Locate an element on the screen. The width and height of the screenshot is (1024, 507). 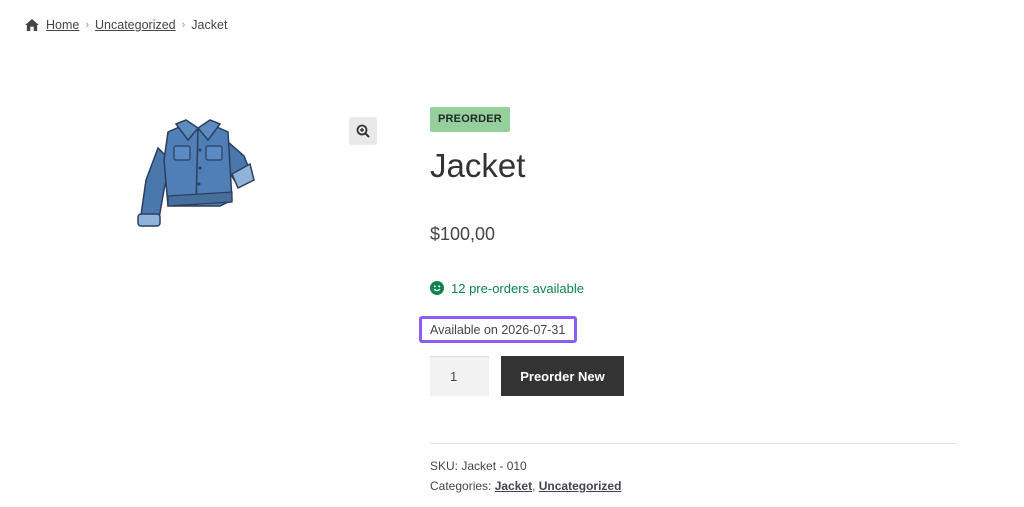
sku-row: SKU: Jacket - 010 is located at coordinates (478, 466).